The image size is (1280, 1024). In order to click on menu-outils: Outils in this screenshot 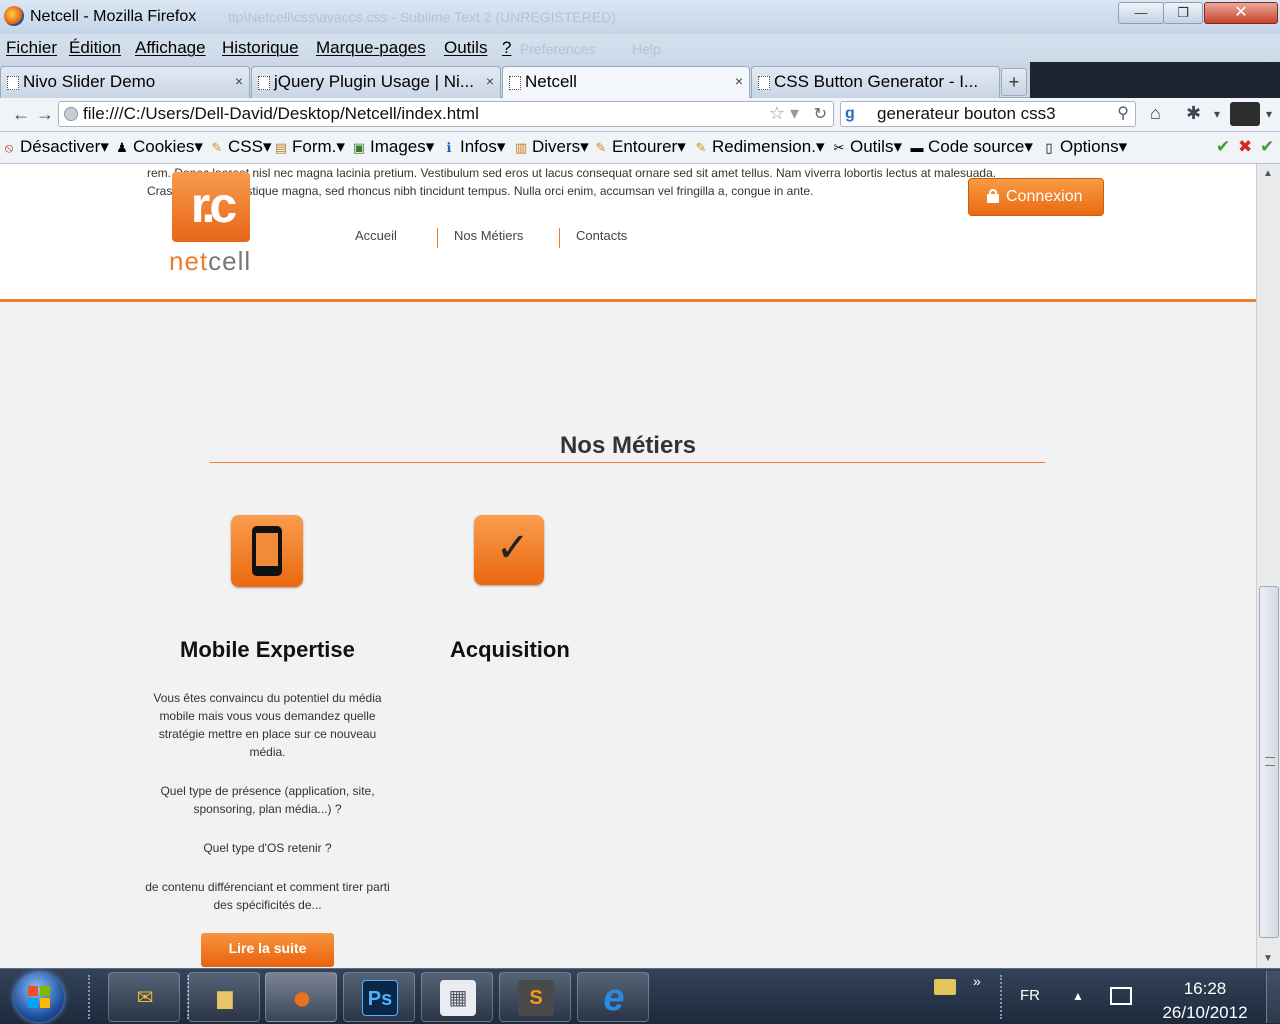, I will do `click(465, 48)`.